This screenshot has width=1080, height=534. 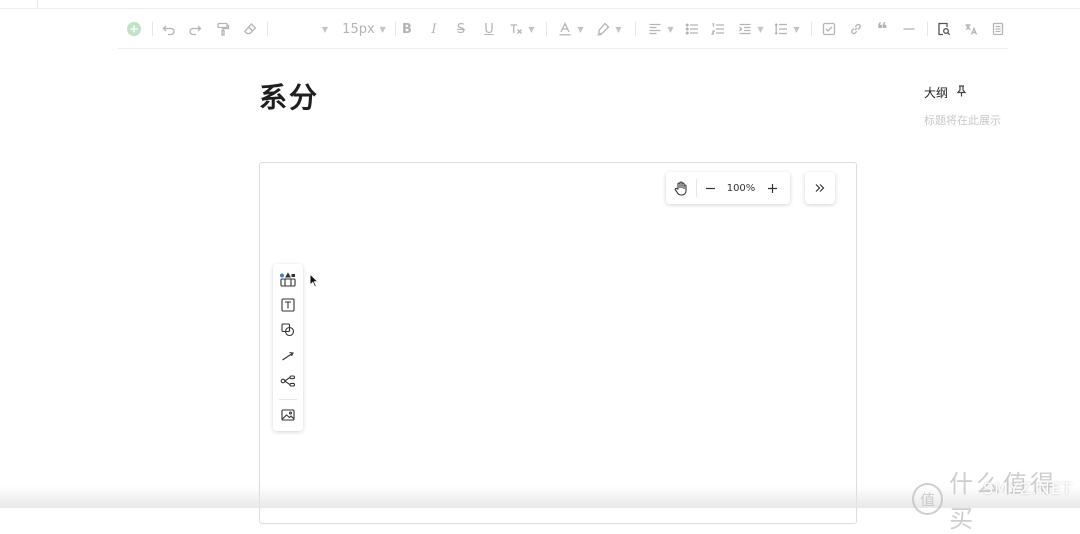 I want to click on font-size-select: 15px ▼, so click(x=364, y=29).